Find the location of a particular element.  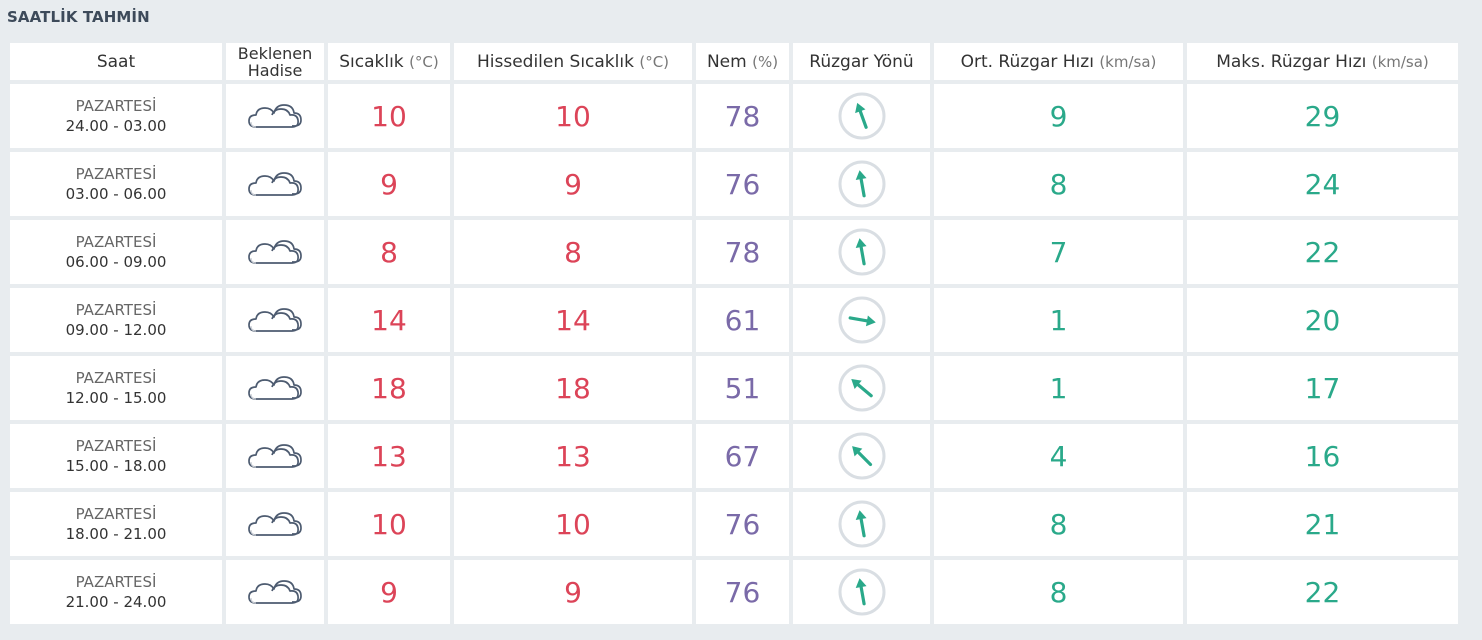

feels-like-cell: 8 is located at coordinates (573, 252).